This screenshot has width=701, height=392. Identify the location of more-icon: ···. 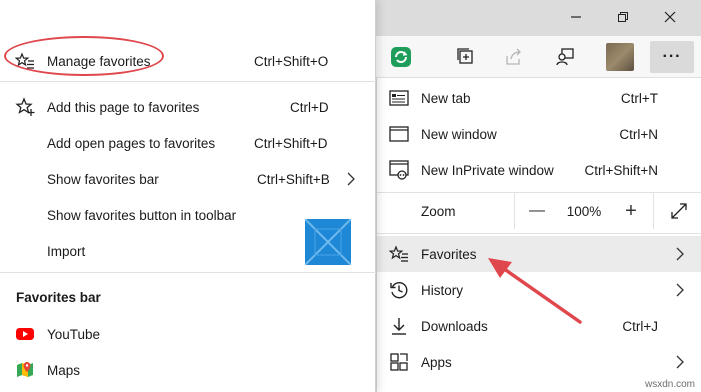
(672, 56).